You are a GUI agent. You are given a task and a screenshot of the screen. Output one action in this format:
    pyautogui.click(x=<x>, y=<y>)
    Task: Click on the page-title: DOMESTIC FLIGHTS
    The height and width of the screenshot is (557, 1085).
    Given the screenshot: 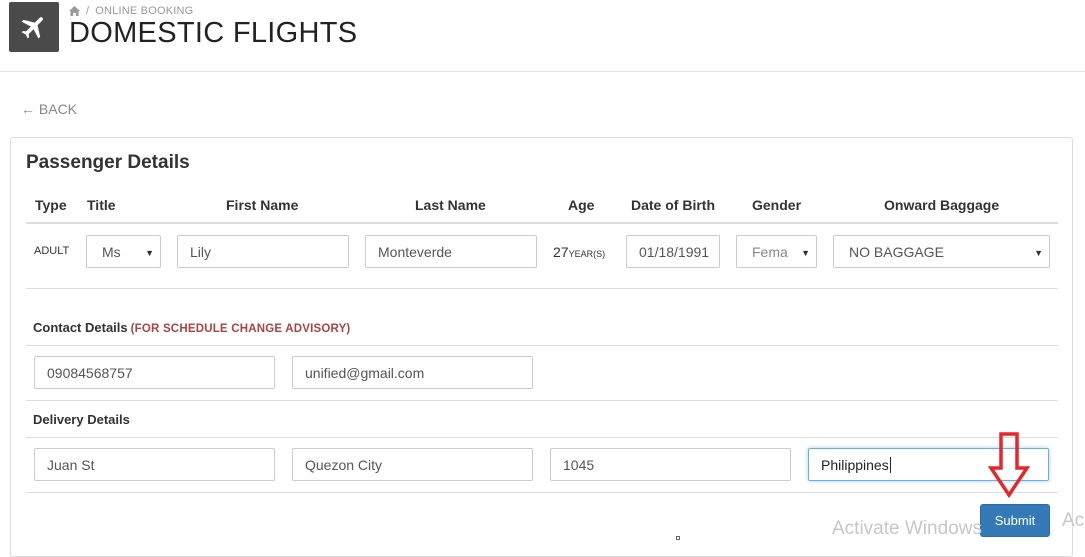 What is the action you would take?
    pyautogui.click(x=213, y=33)
    